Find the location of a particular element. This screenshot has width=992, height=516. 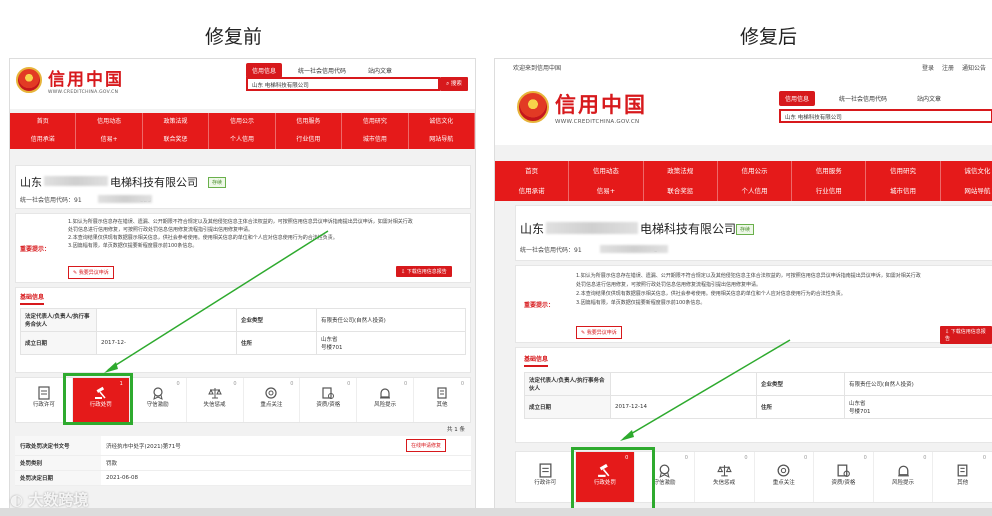

bottom-scroll-strip is located at coordinates (496, 512).